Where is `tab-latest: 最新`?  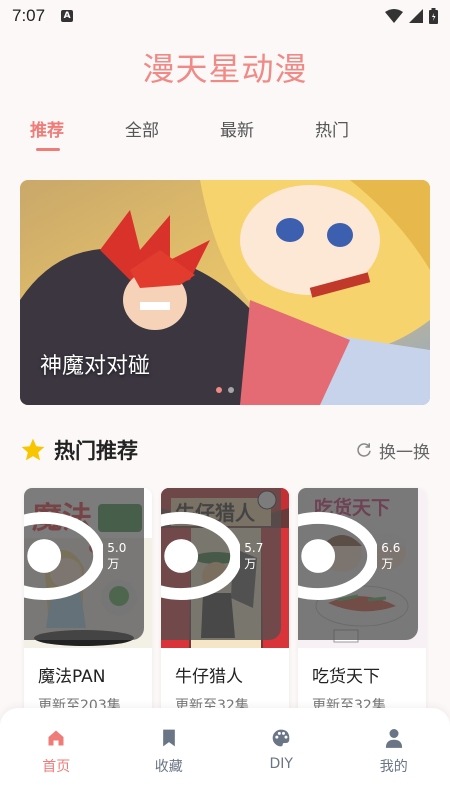 tab-latest: 最新 is located at coordinates (267, 133).